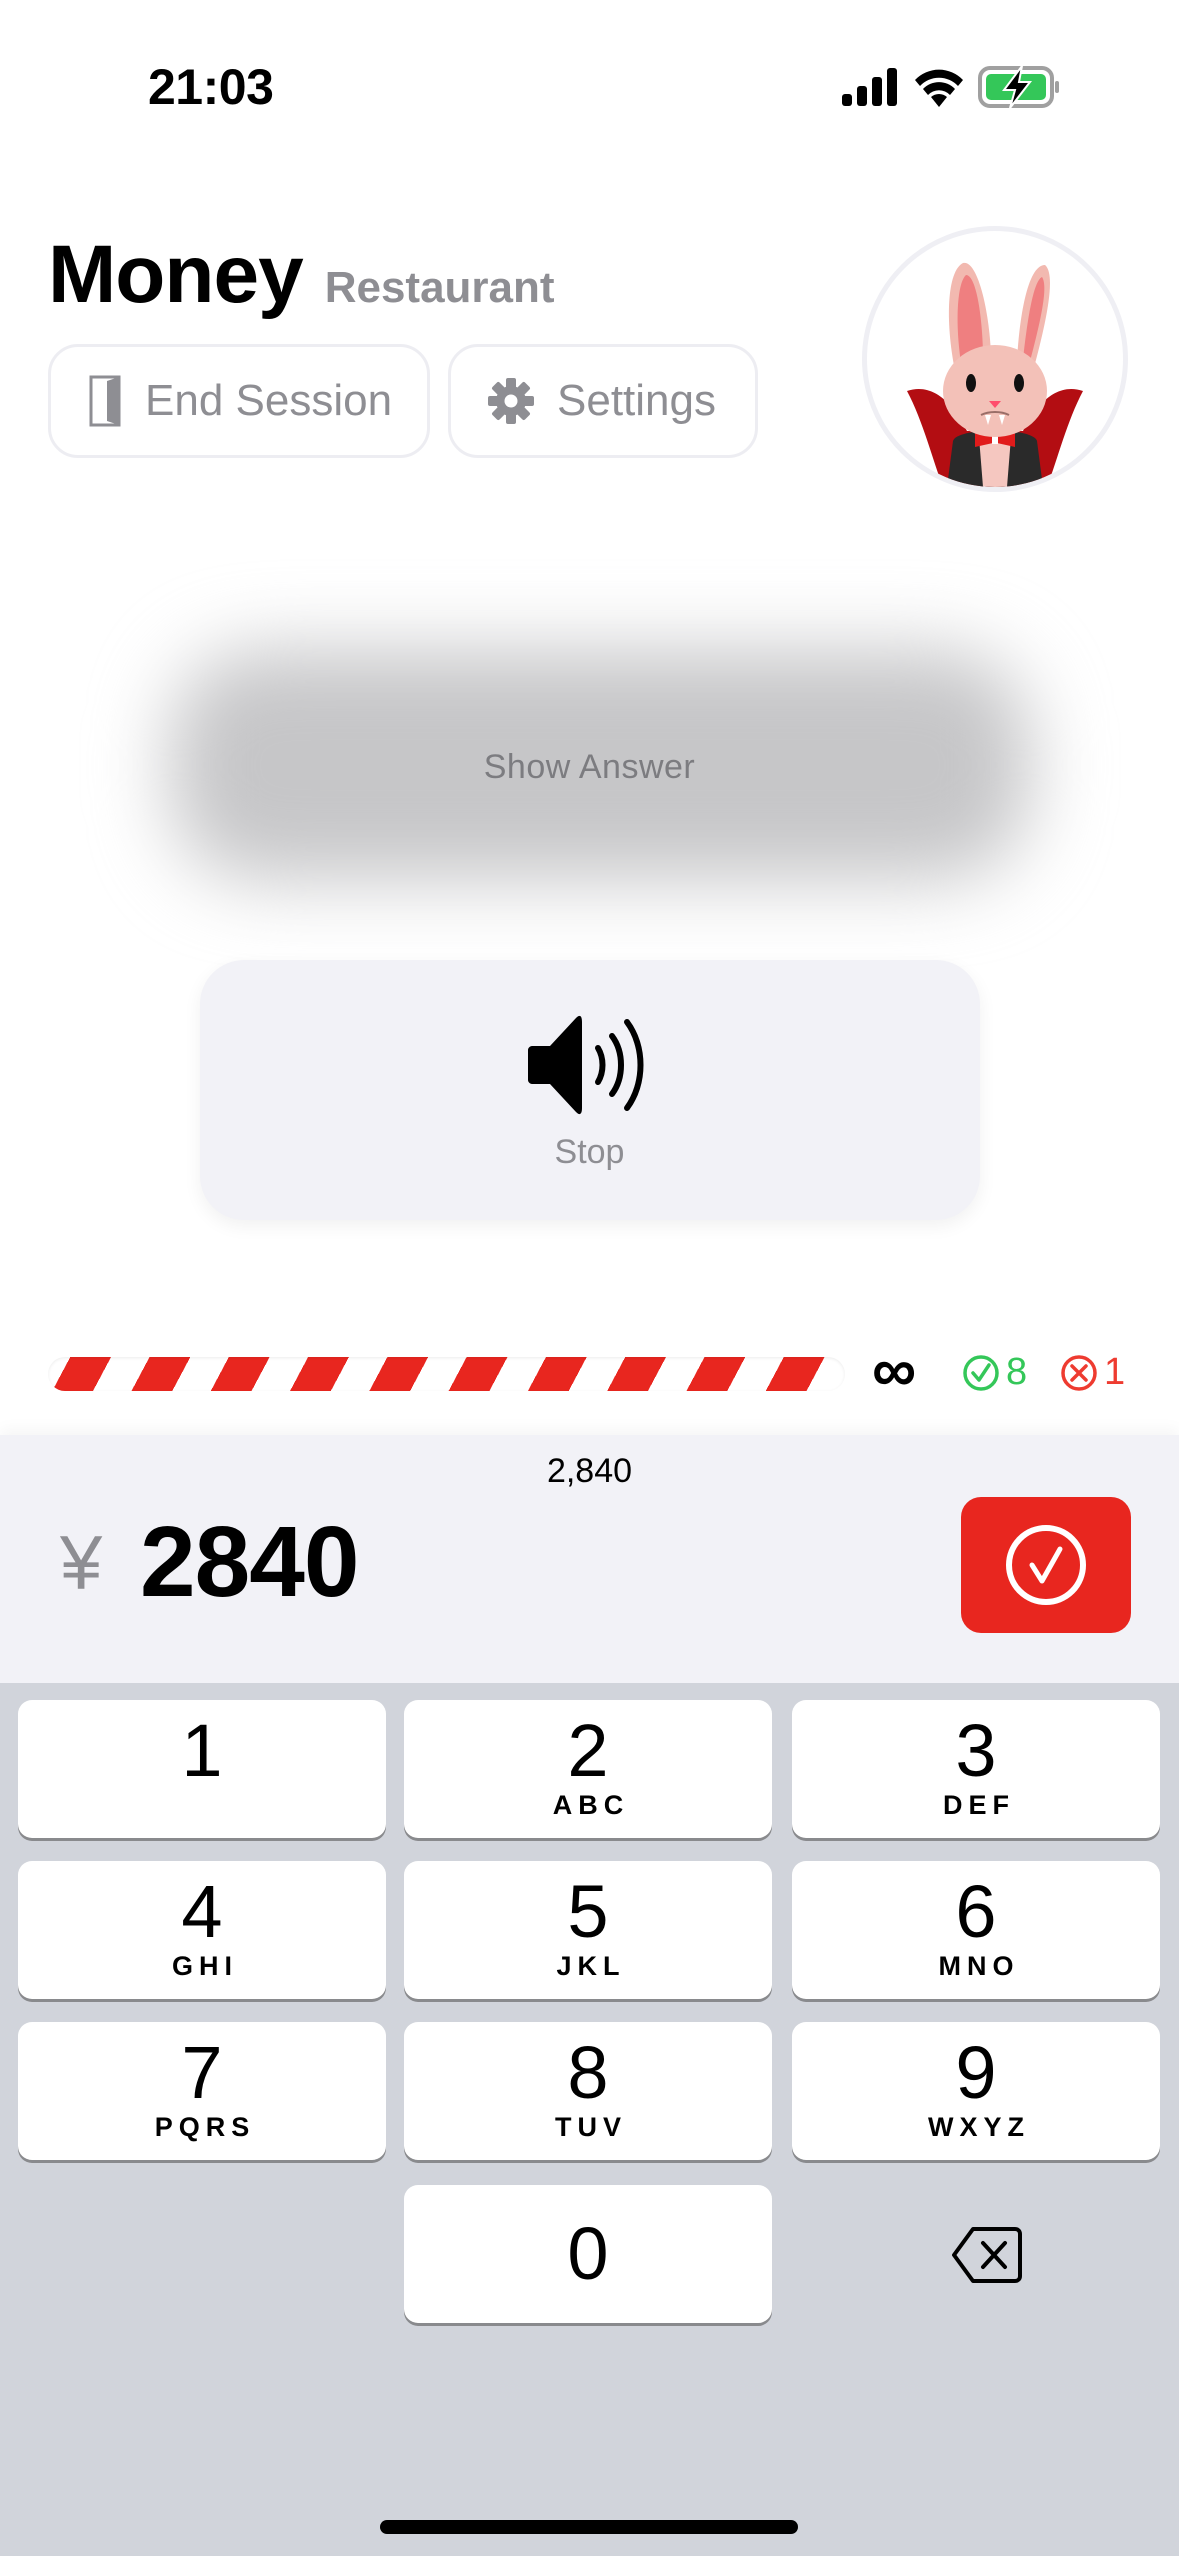 The width and height of the screenshot is (1179, 2556). I want to click on key-3: 3 DEF, so click(976, 1769).